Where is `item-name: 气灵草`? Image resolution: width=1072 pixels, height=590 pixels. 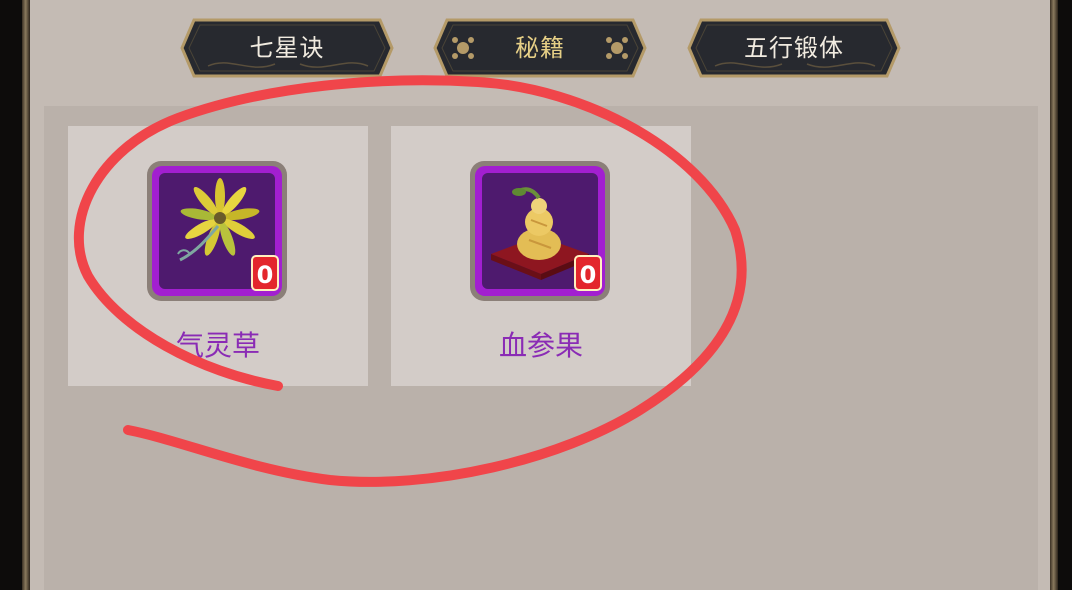
item-name: 气灵草 is located at coordinates (217, 345).